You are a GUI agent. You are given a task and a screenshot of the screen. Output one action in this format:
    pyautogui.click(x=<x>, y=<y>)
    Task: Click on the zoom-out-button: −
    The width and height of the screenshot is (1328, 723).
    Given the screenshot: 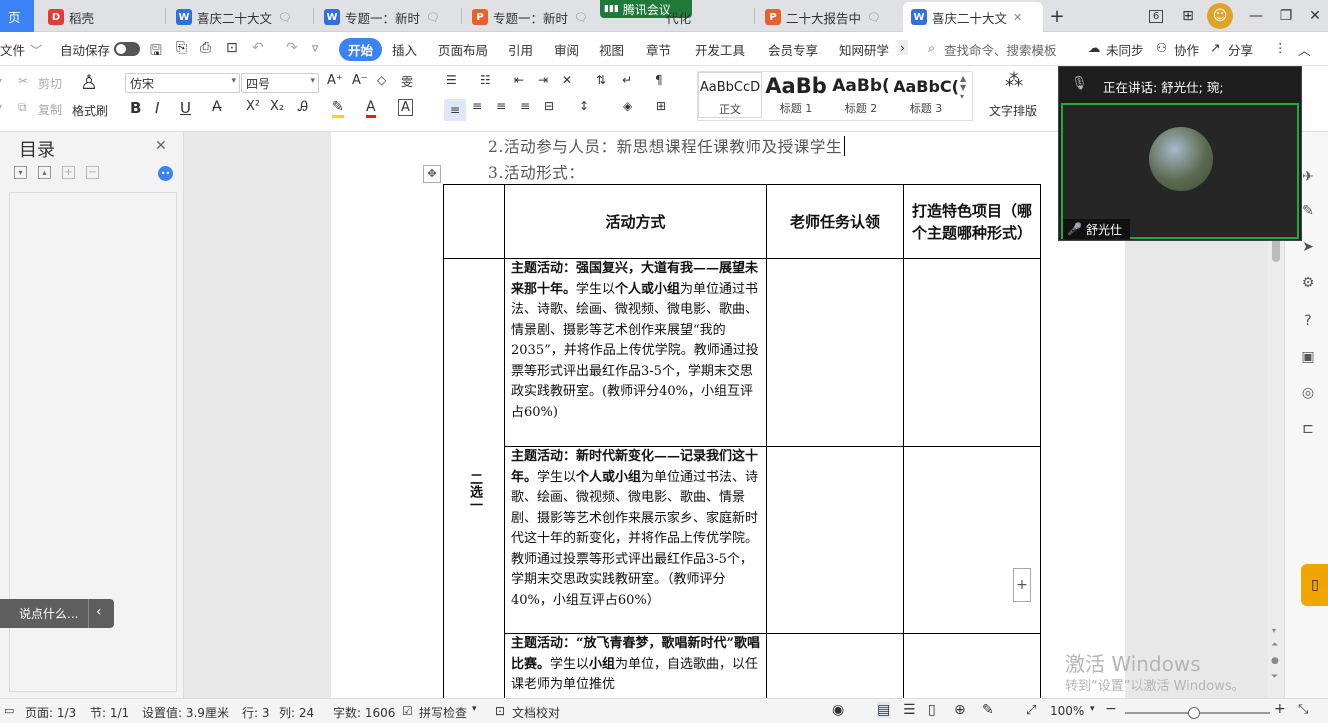 What is the action you would take?
    pyautogui.click(x=1111, y=709)
    